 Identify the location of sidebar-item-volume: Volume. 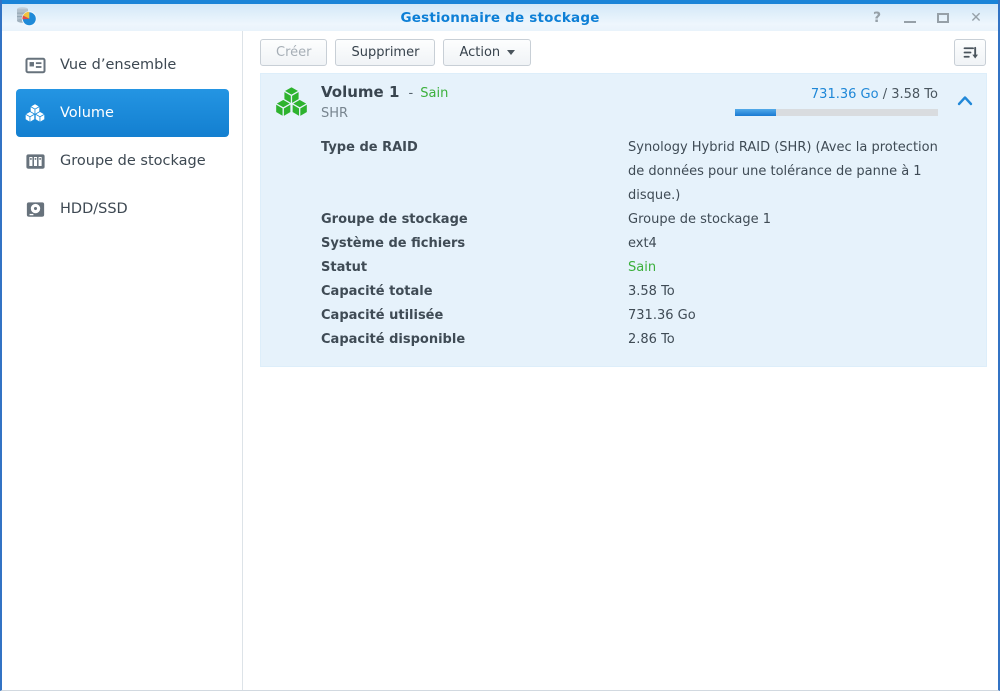
(122, 113).